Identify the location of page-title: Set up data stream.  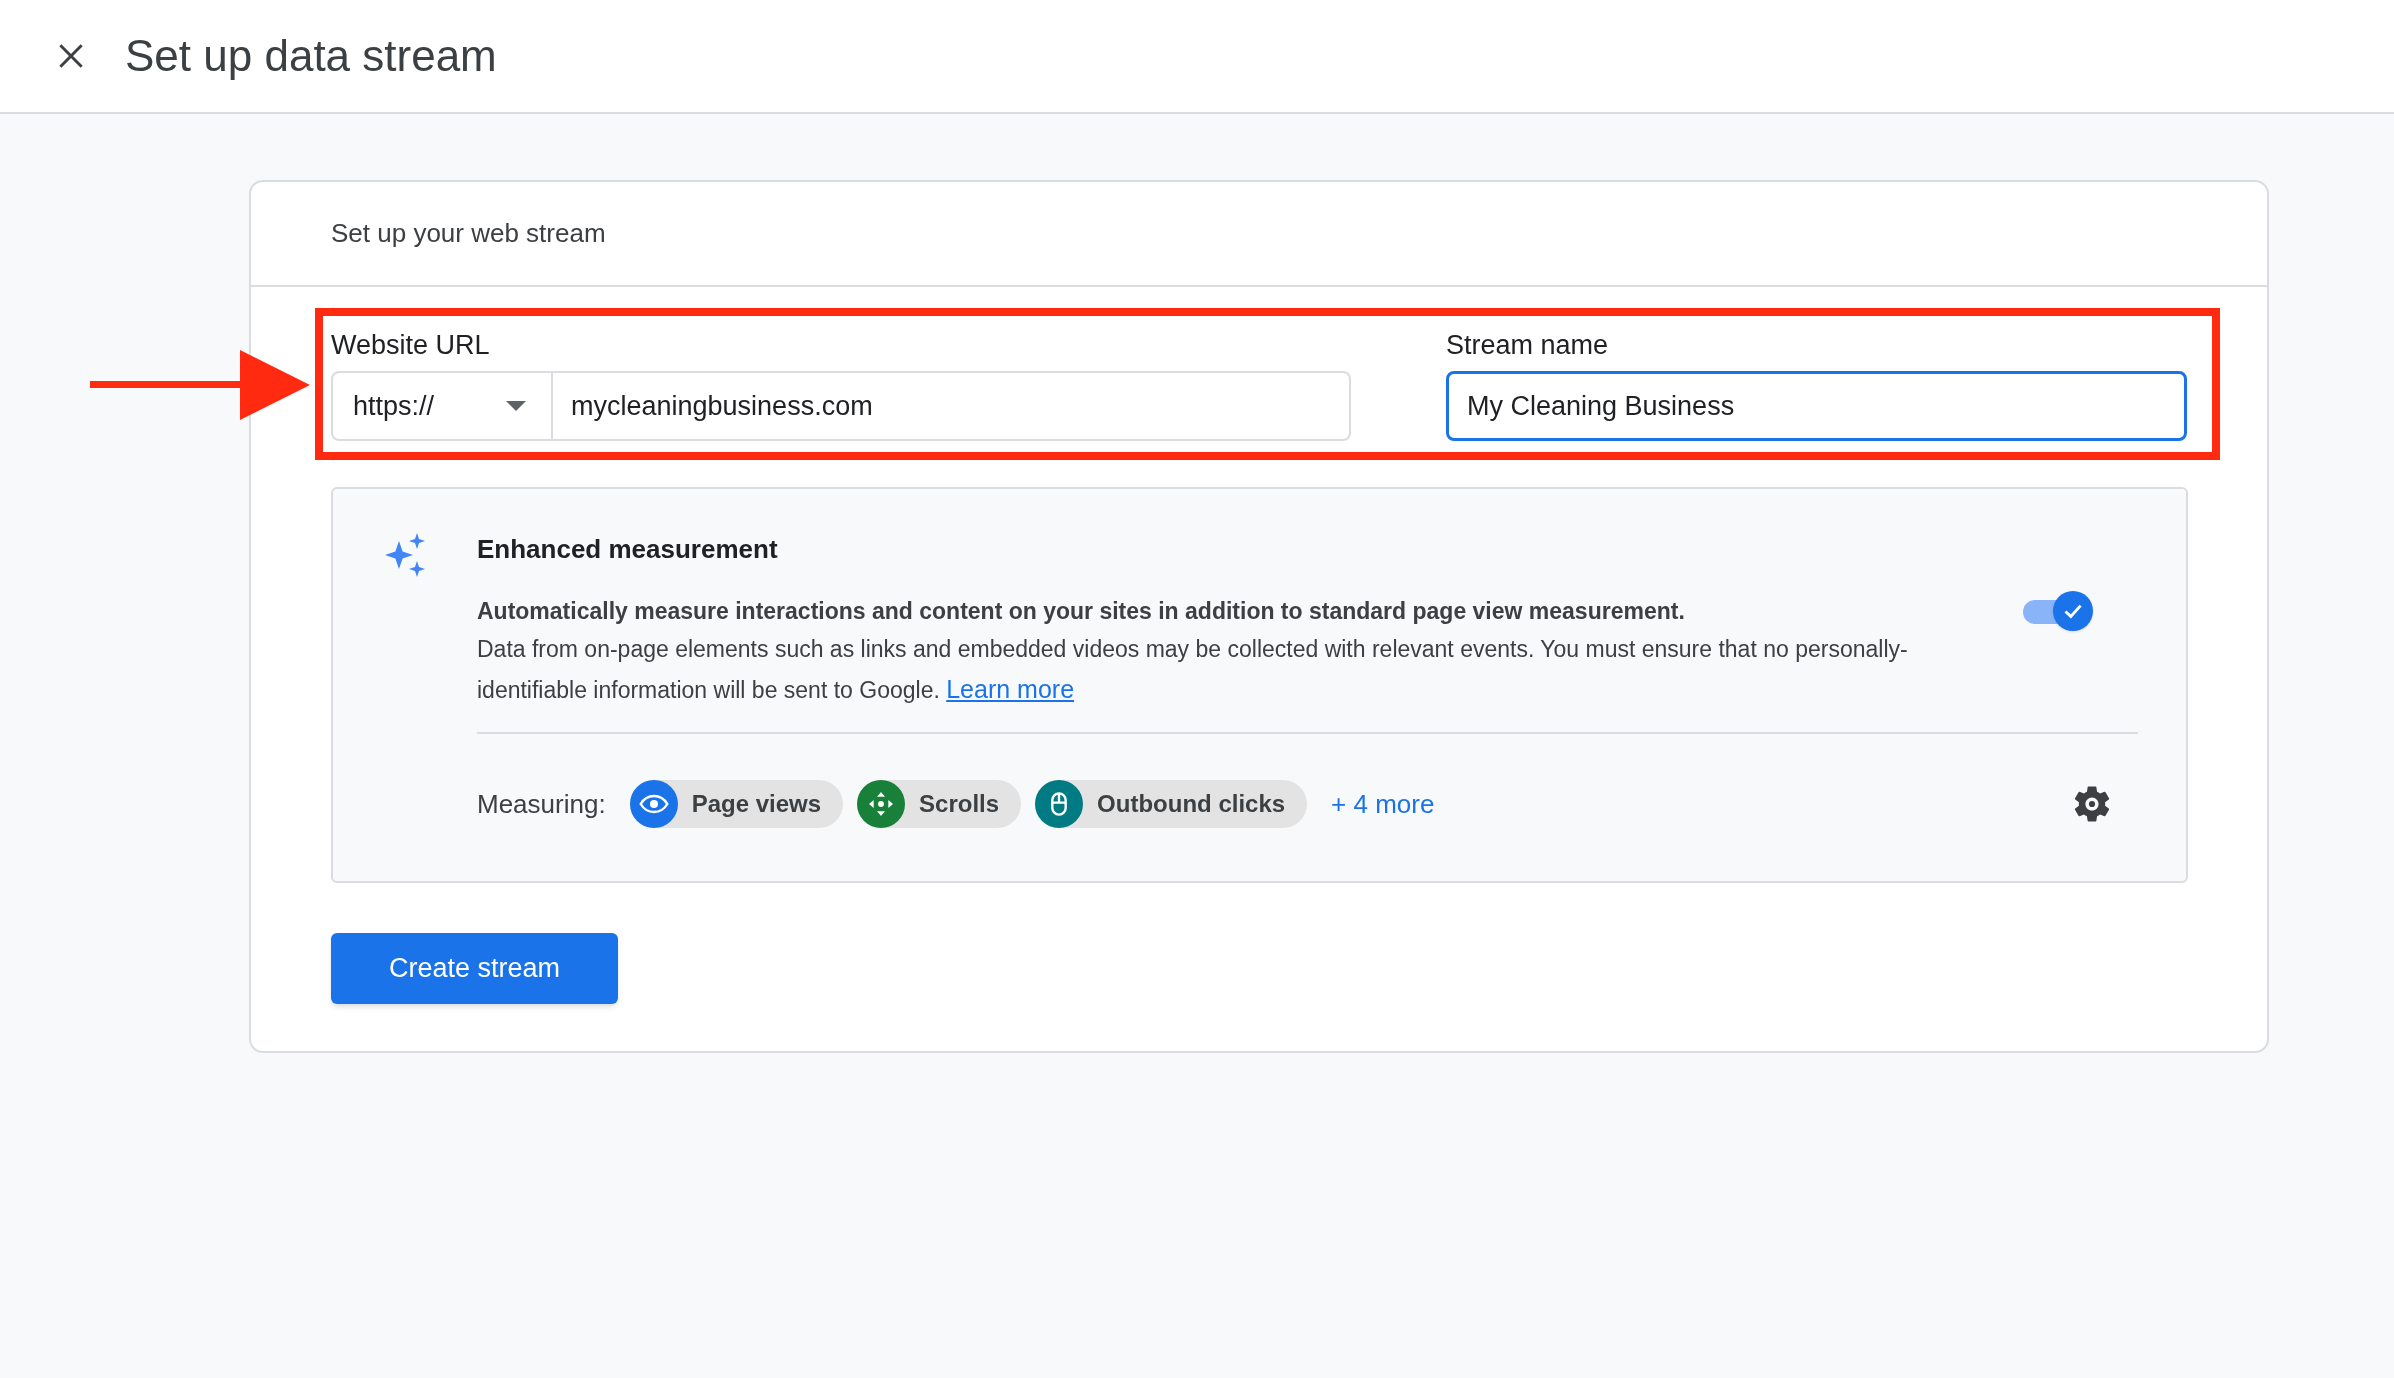
(311, 56).